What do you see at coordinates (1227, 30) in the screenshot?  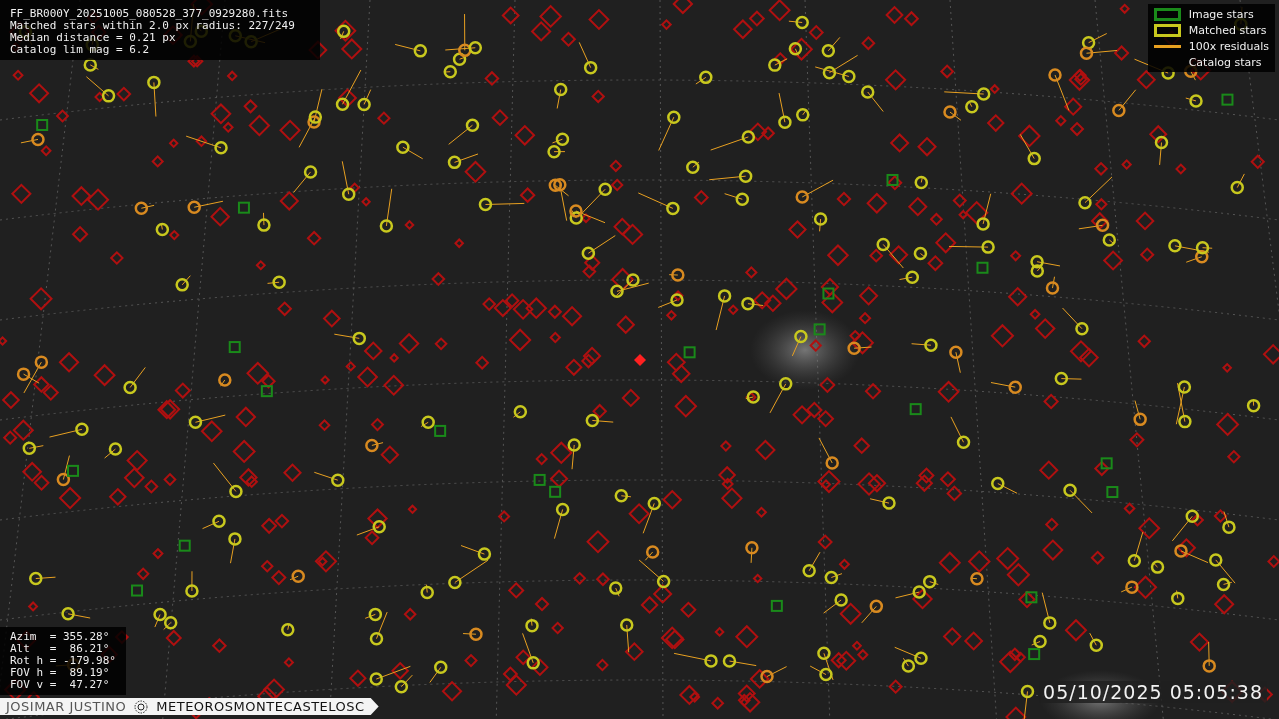 I see `legend-label: Matched stars` at bounding box center [1227, 30].